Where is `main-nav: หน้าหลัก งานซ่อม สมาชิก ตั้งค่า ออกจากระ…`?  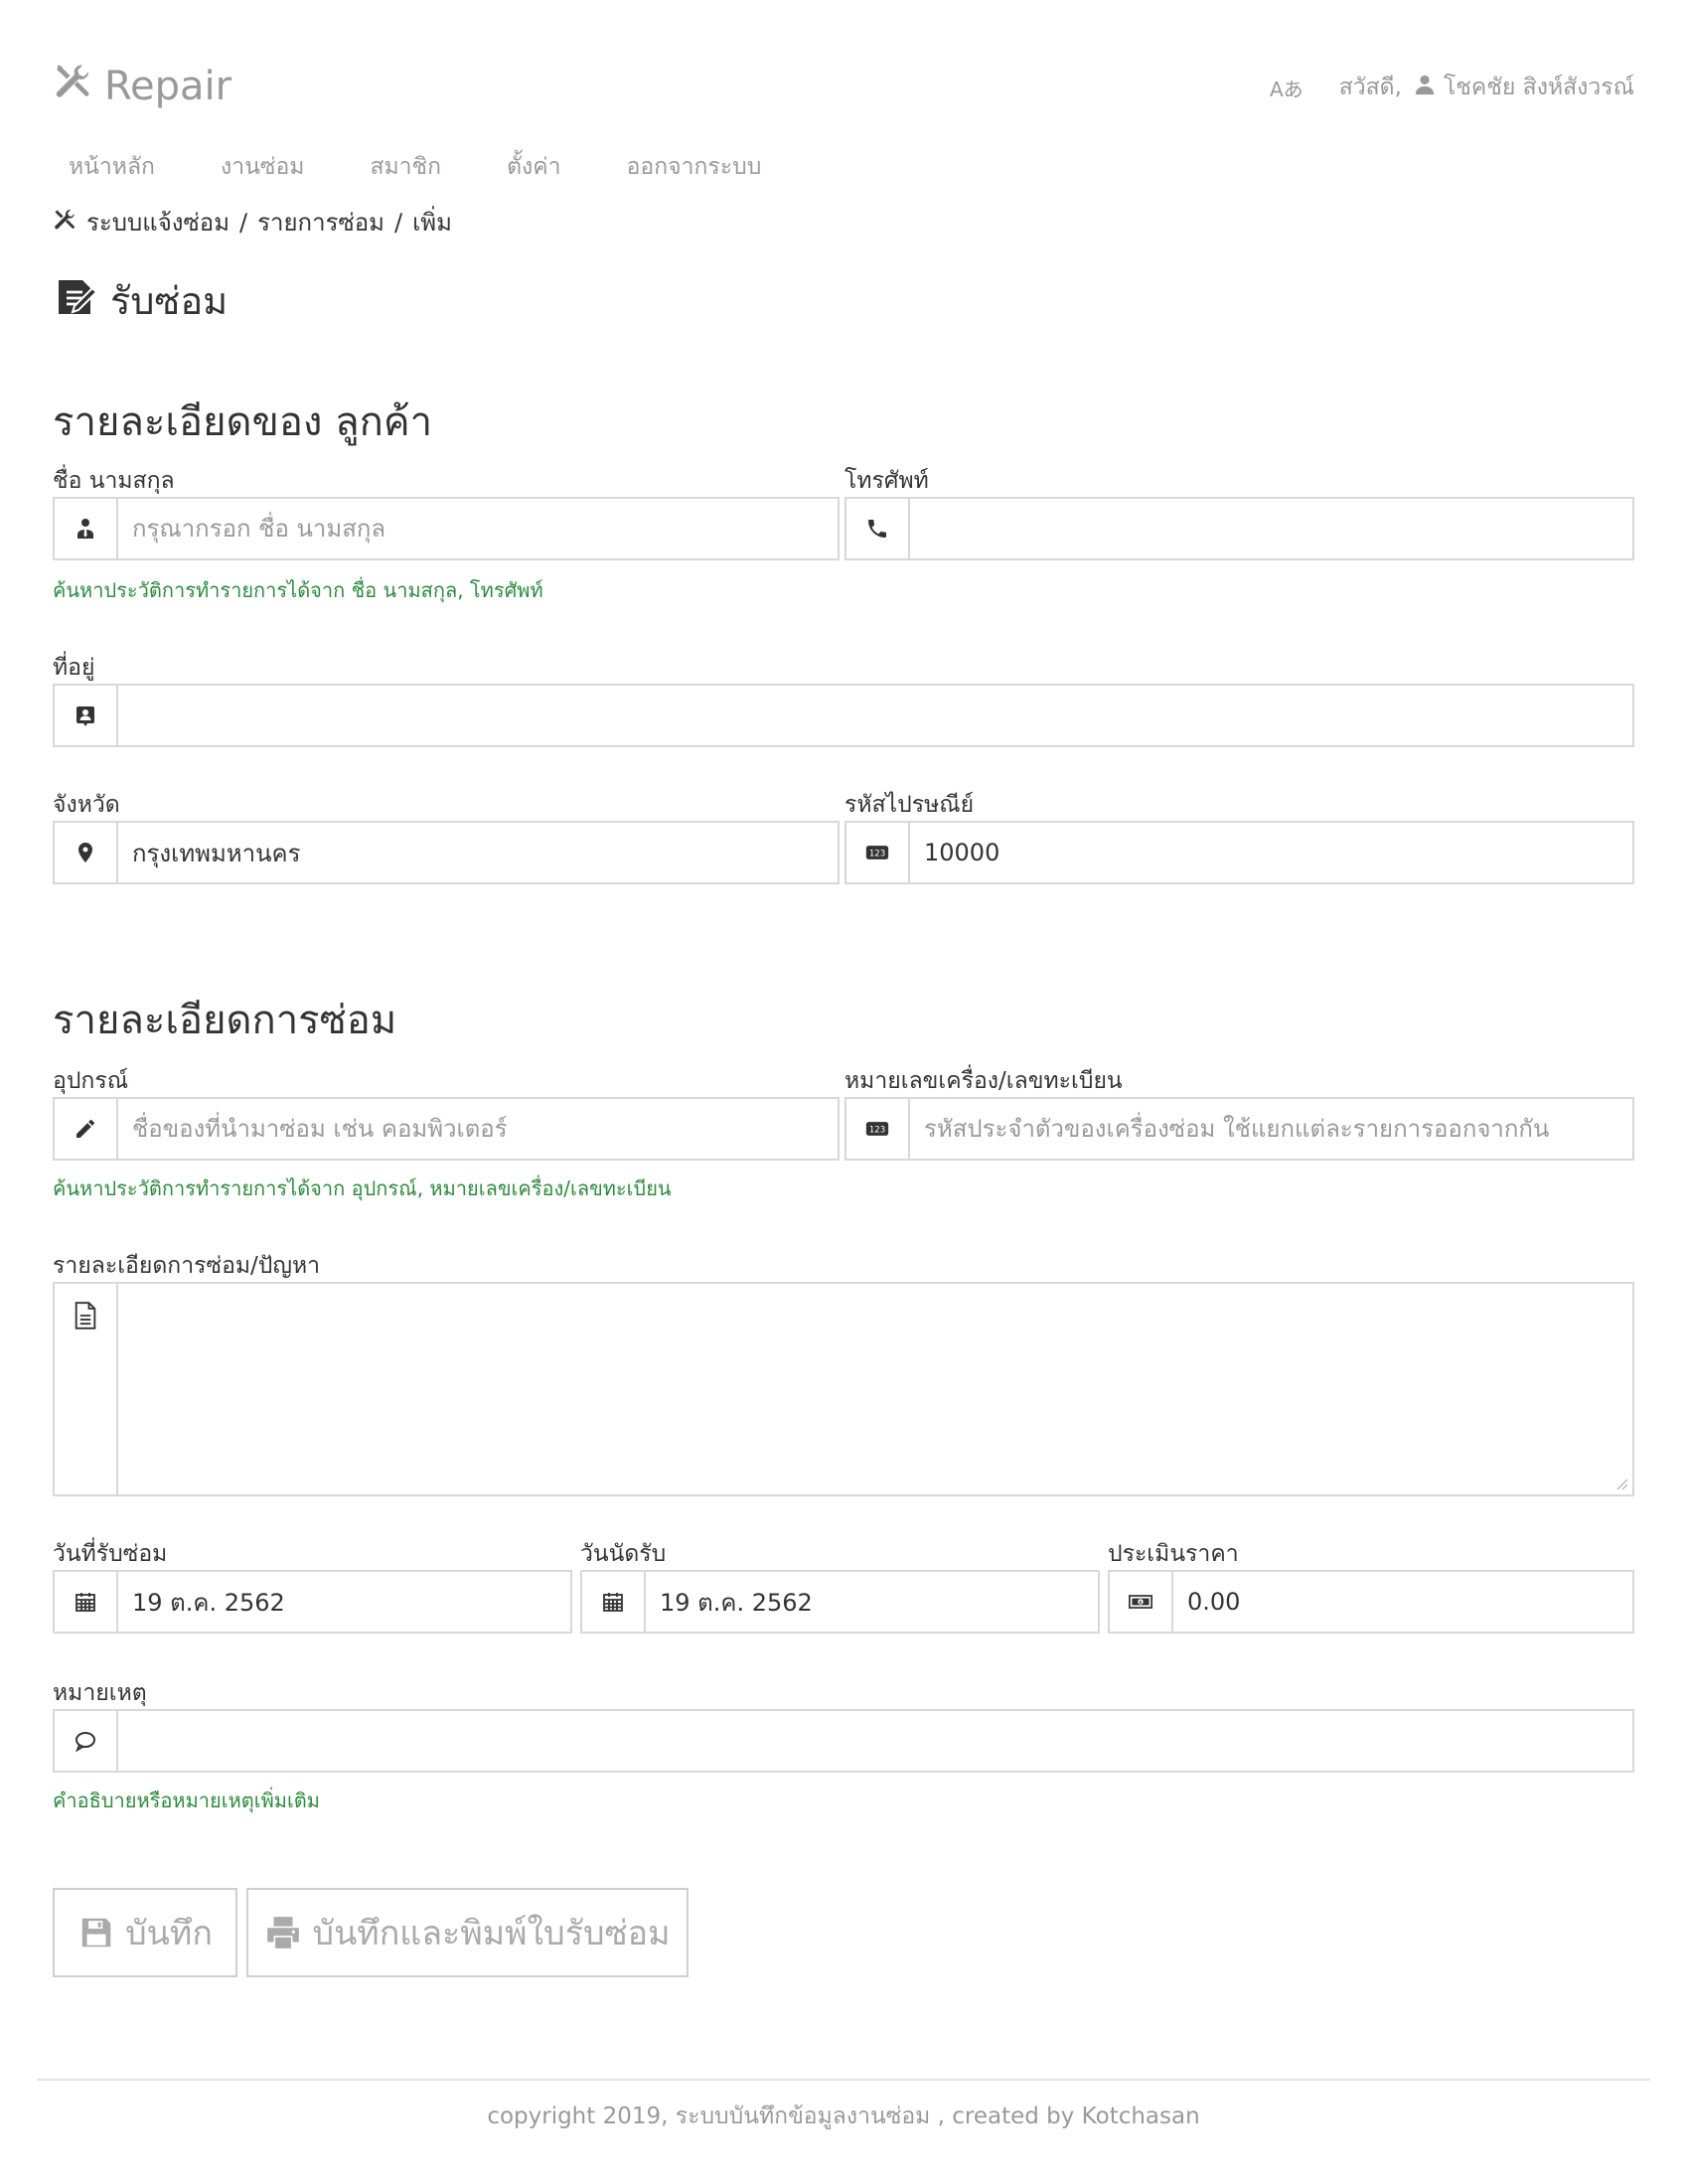
main-nav: หน้าหลัก งานซ่อม สมาชิก ตั้งค่า ออกจากระ… is located at coordinates (448, 167).